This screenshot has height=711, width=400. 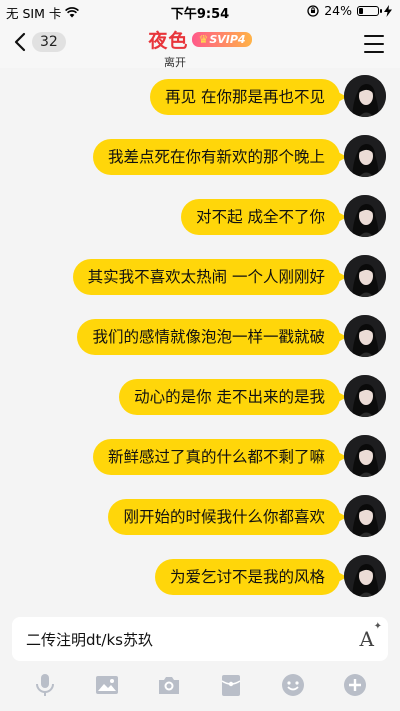 What do you see at coordinates (220, 457) in the screenshot?
I see `message-bubble: 新鲜感过了真的什么都不剩了嘛` at bounding box center [220, 457].